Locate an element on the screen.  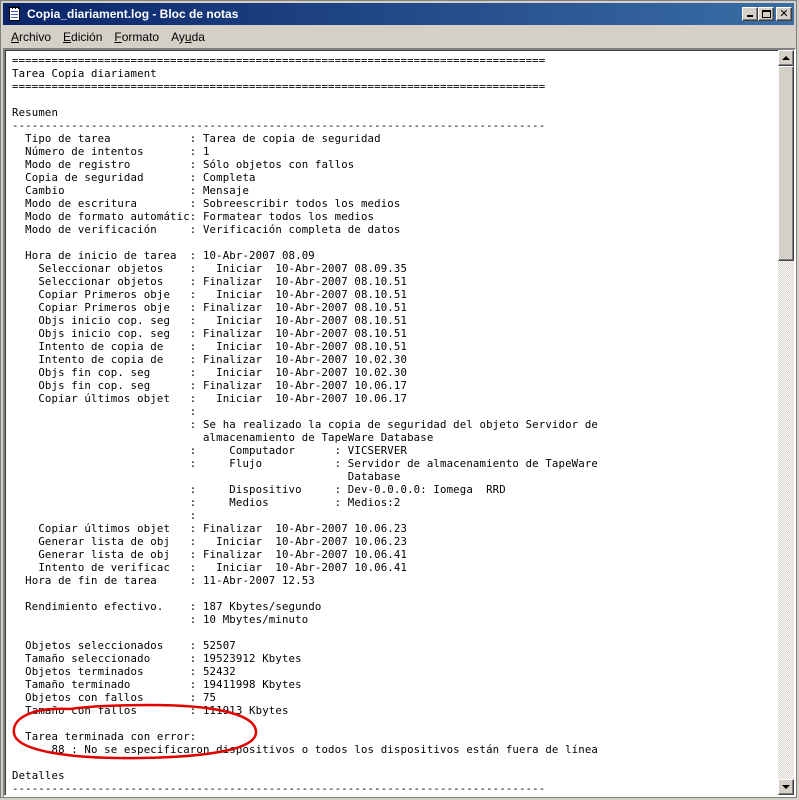
title-bar: Copia_diariament.log - Bloc de notas ✕ is located at coordinates (398, 14).